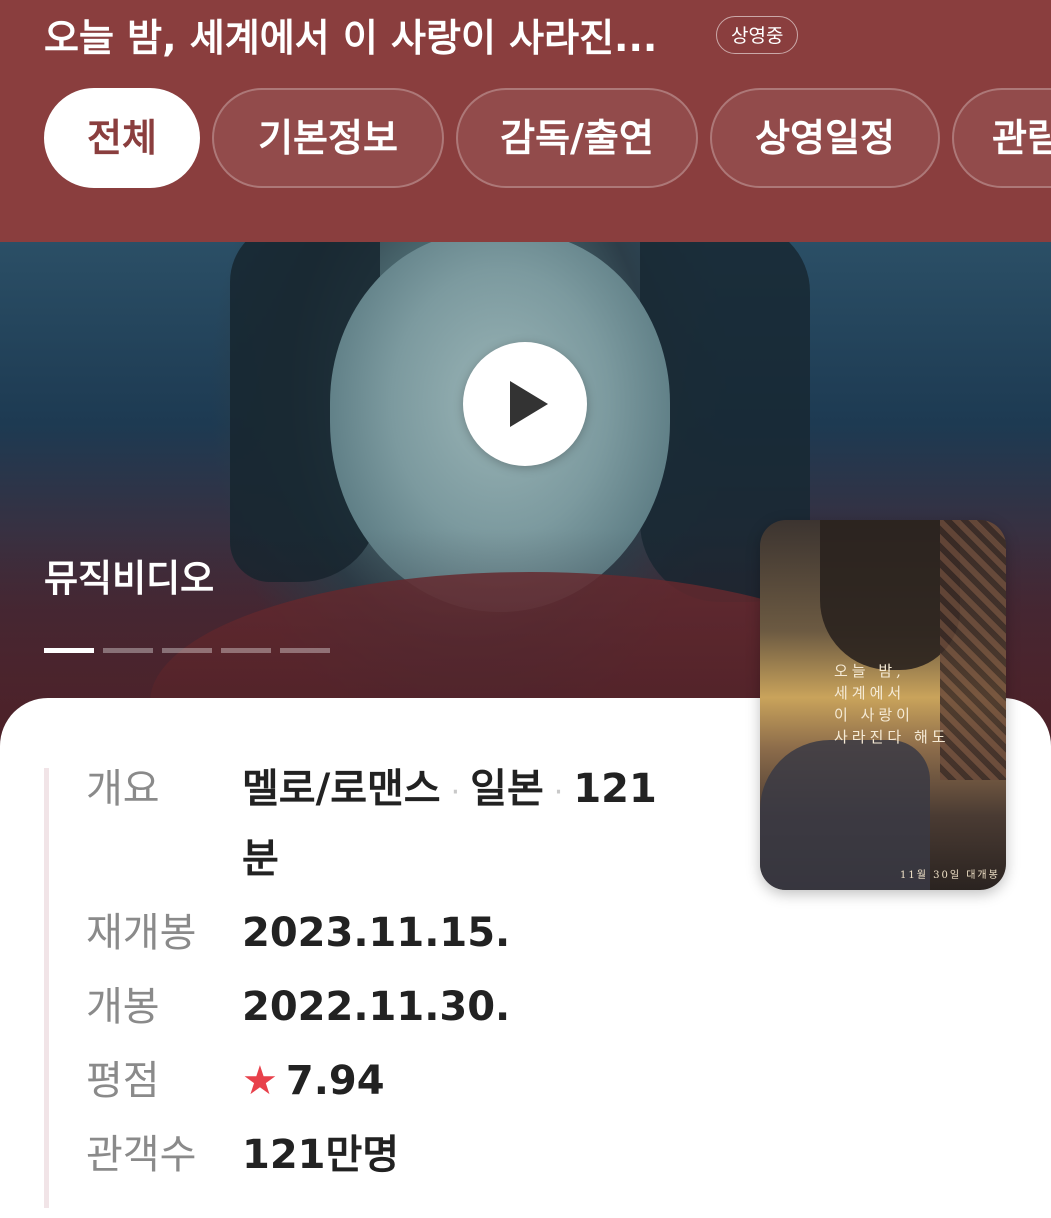 The image size is (1051, 1218). Describe the element at coordinates (260, 1081) in the screenshot. I see `star-icon: ★` at that location.